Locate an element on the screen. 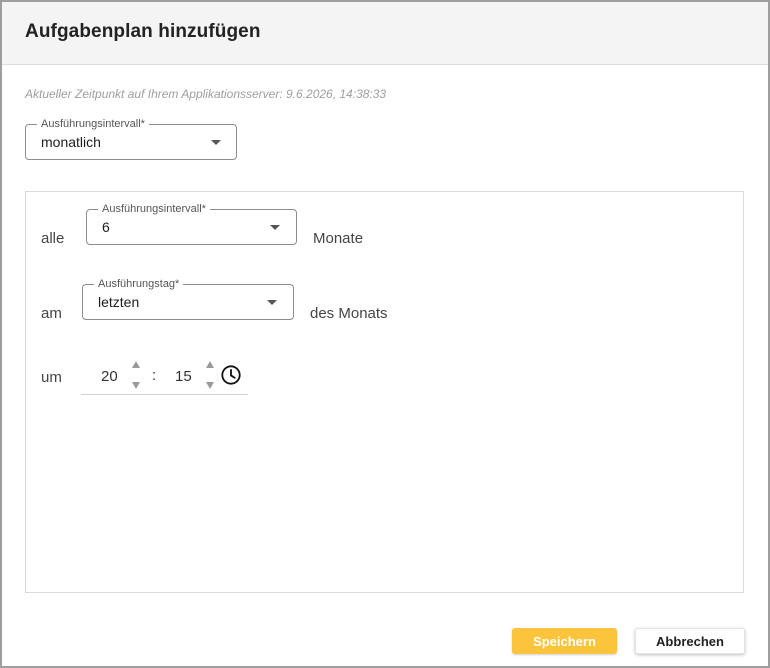 This screenshot has width=770, height=668. day-select-label: Ausführungstag* is located at coordinates (139, 284).